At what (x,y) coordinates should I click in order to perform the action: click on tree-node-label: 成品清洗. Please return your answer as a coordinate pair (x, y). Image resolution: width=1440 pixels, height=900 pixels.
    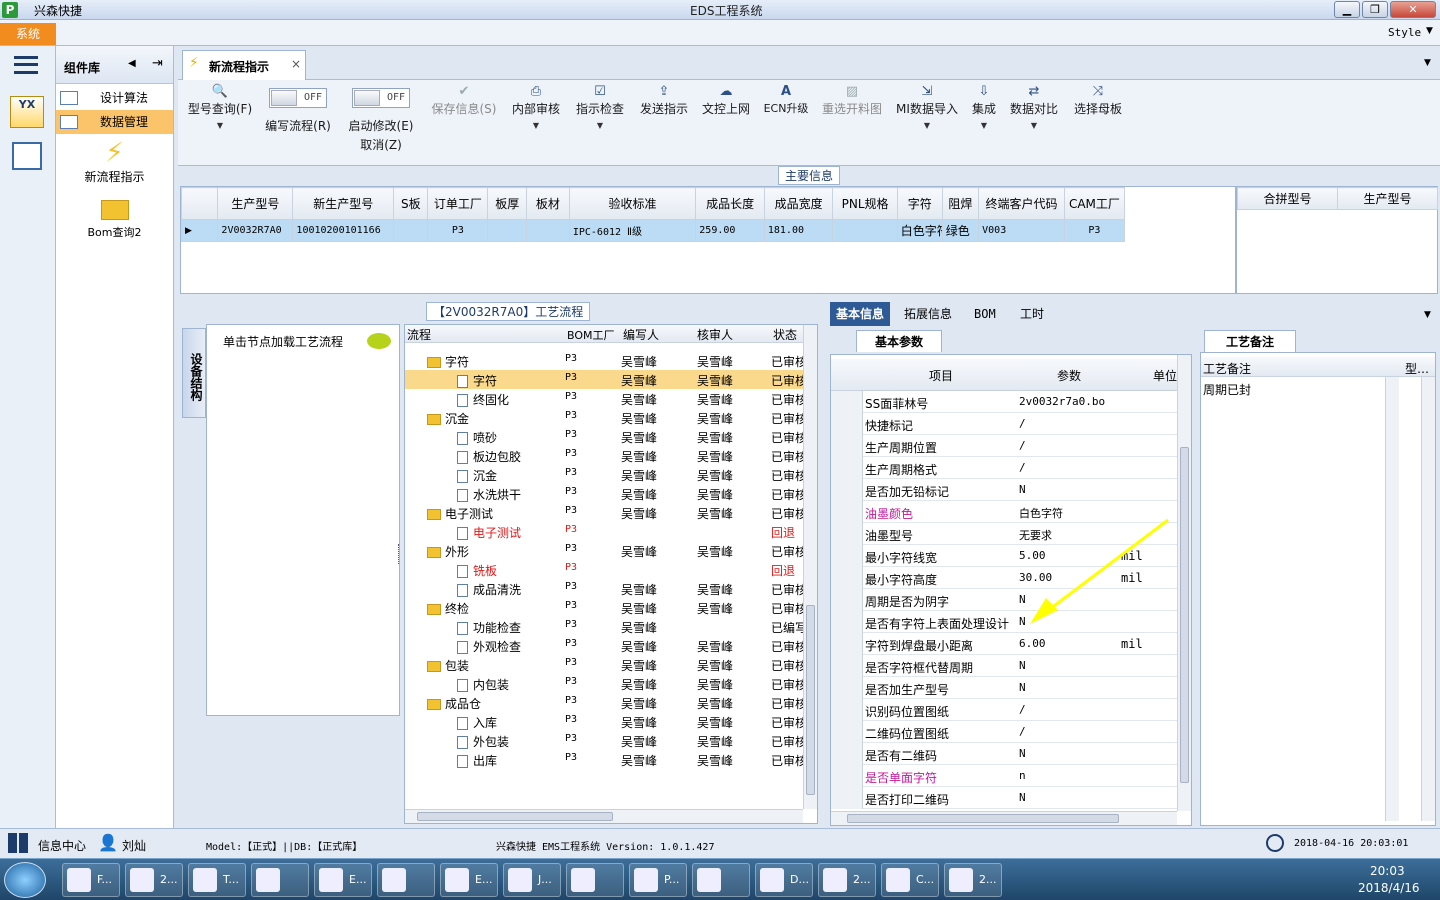
    Looking at the image, I should click on (489, 589).